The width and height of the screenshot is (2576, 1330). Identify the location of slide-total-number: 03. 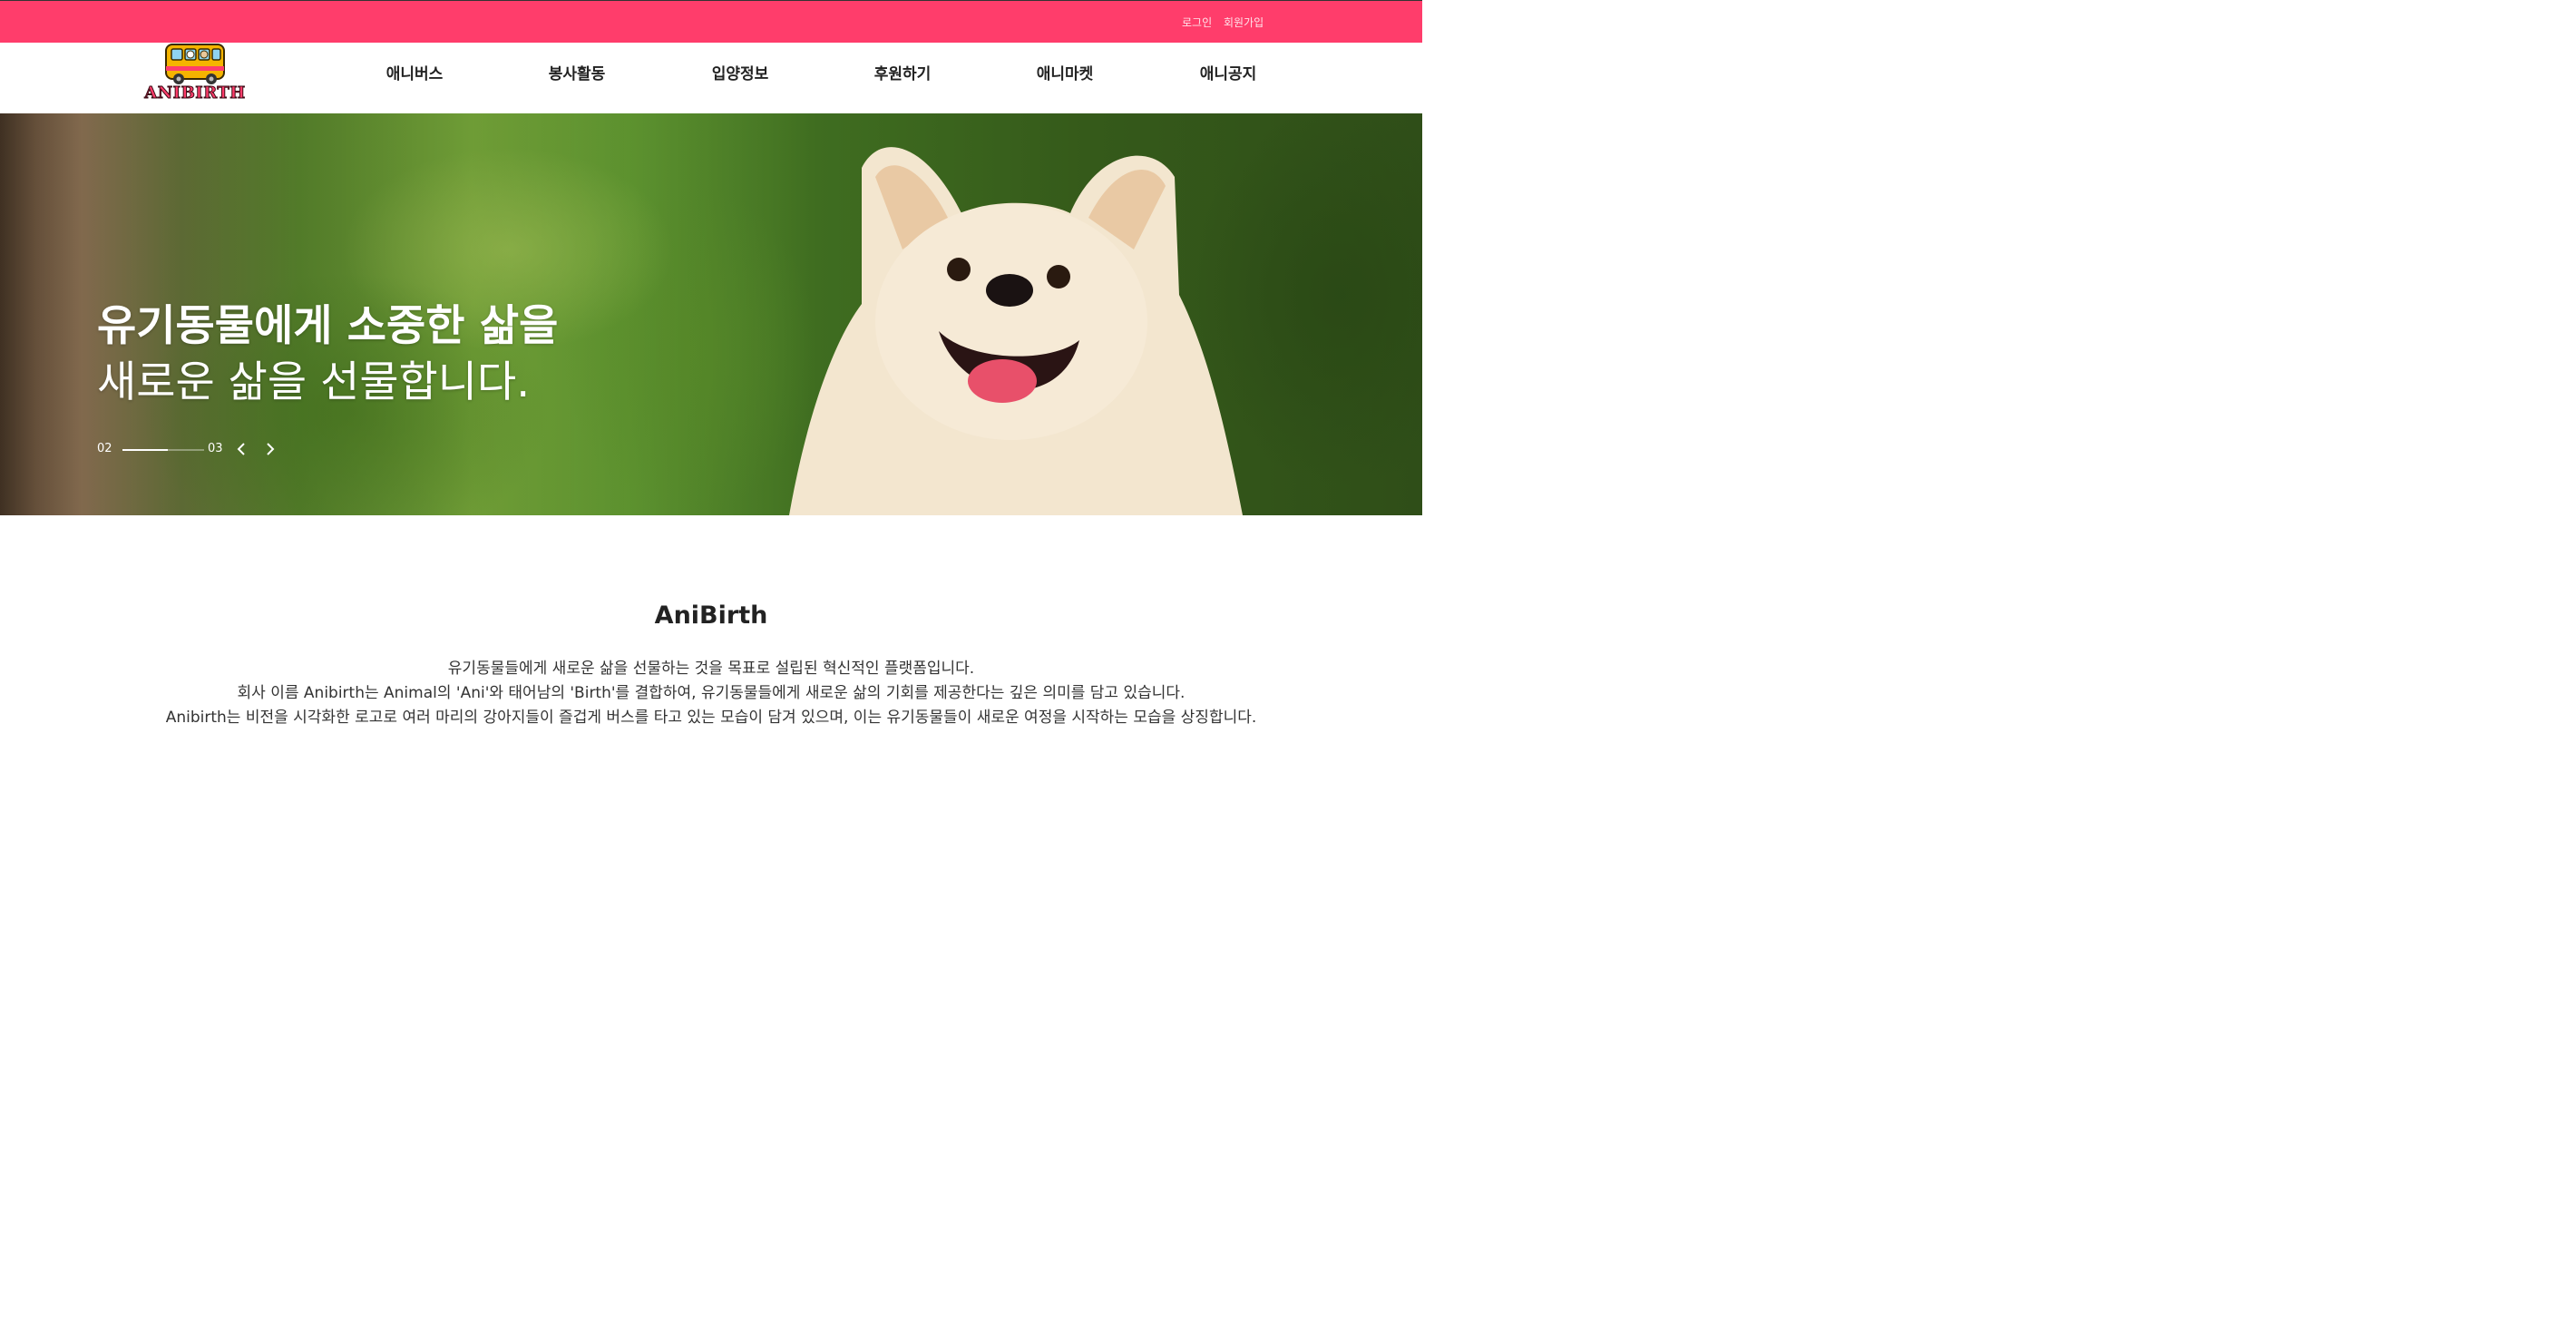
(215, 448).